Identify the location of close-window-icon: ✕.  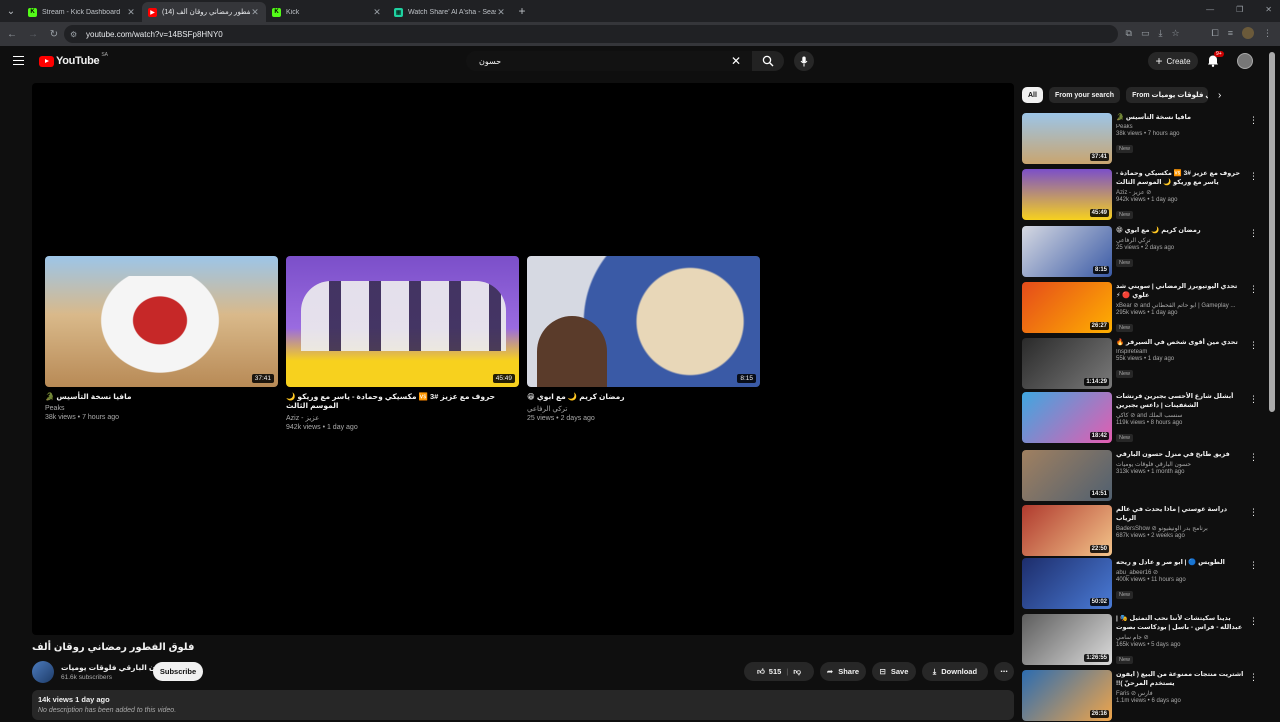
(1268, 9).